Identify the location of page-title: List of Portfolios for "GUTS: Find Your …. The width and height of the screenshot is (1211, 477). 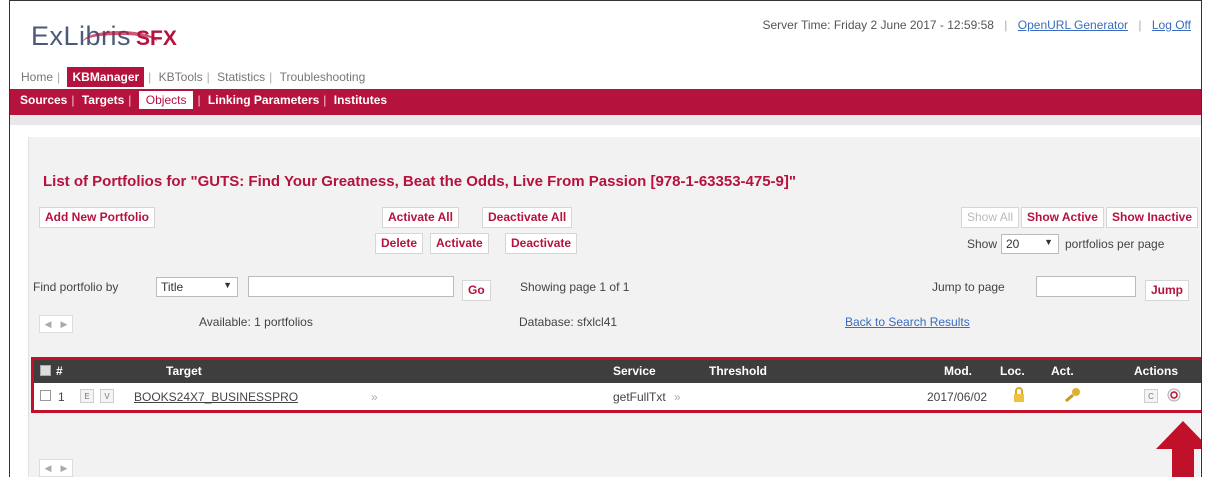
(420, 181).